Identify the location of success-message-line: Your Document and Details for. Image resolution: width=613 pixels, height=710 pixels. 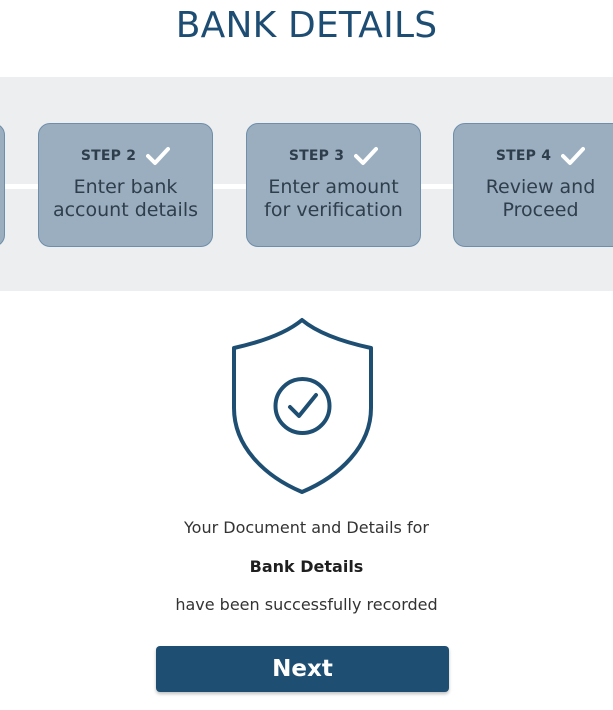
(306, 527).